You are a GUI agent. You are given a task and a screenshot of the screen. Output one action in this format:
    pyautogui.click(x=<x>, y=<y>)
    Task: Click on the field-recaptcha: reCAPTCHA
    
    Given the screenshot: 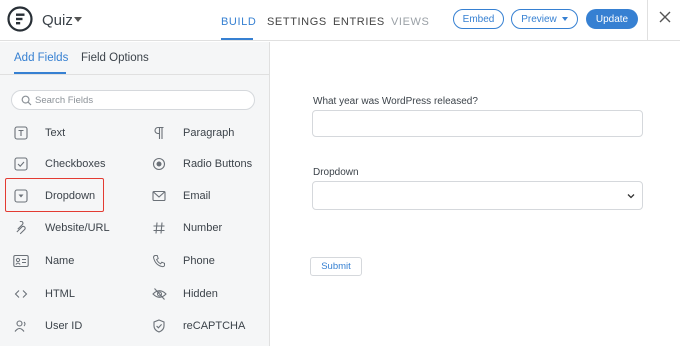 What is the action you would take?
    pyautogui.click(x=206, y=326)
    